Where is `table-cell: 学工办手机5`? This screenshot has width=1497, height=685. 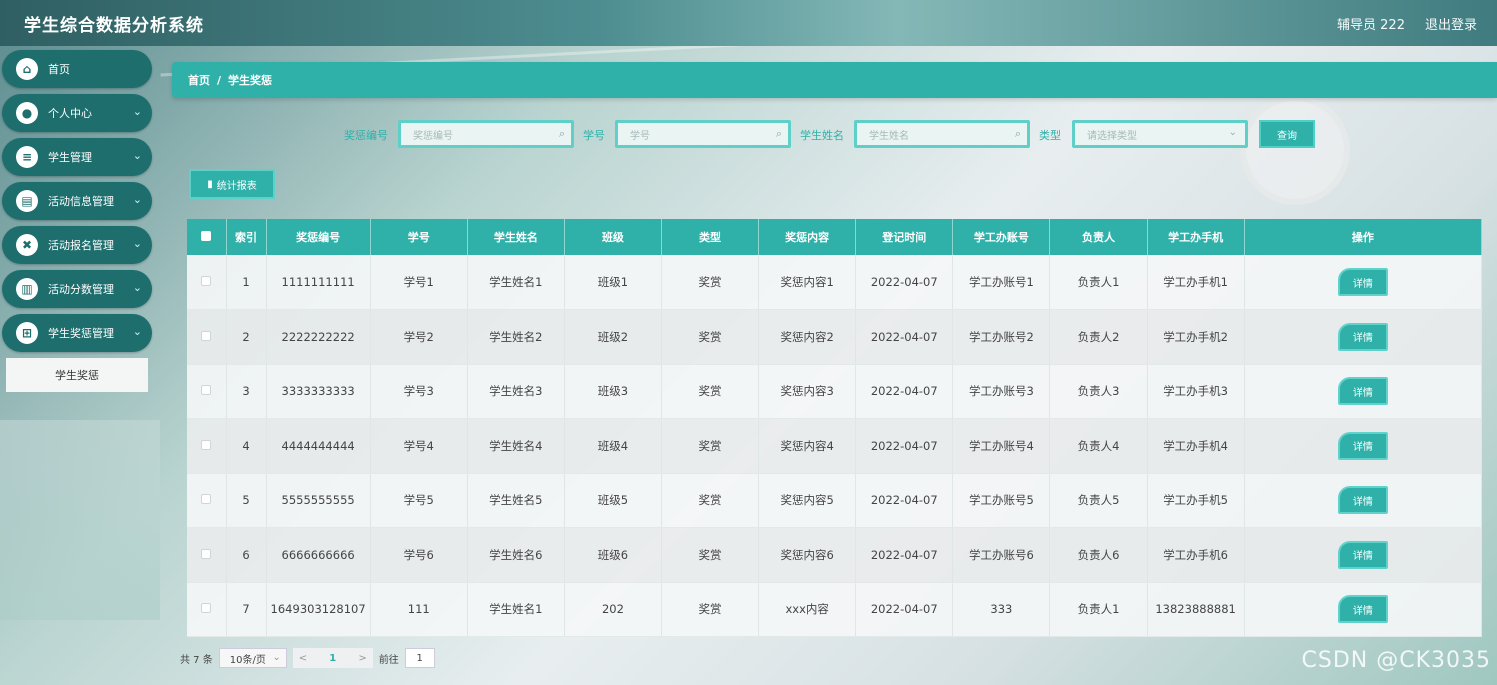
table-cell: 学工办手机5 is located at coordinates (1196, 500).